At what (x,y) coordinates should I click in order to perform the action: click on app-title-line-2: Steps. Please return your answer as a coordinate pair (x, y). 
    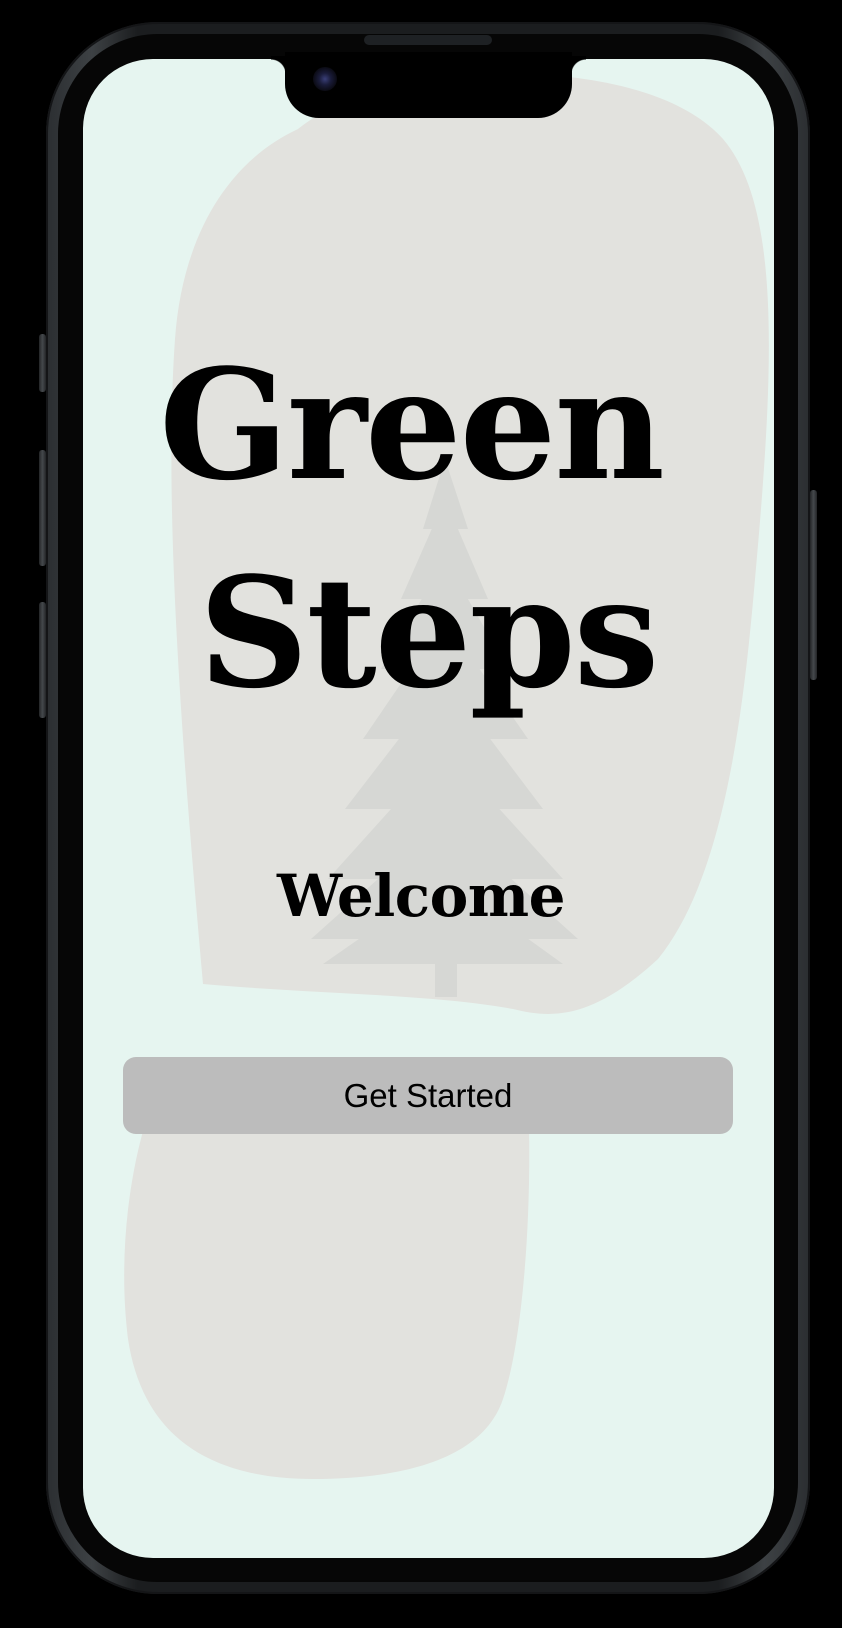
    Looking at the image, I should click on (429, 632).